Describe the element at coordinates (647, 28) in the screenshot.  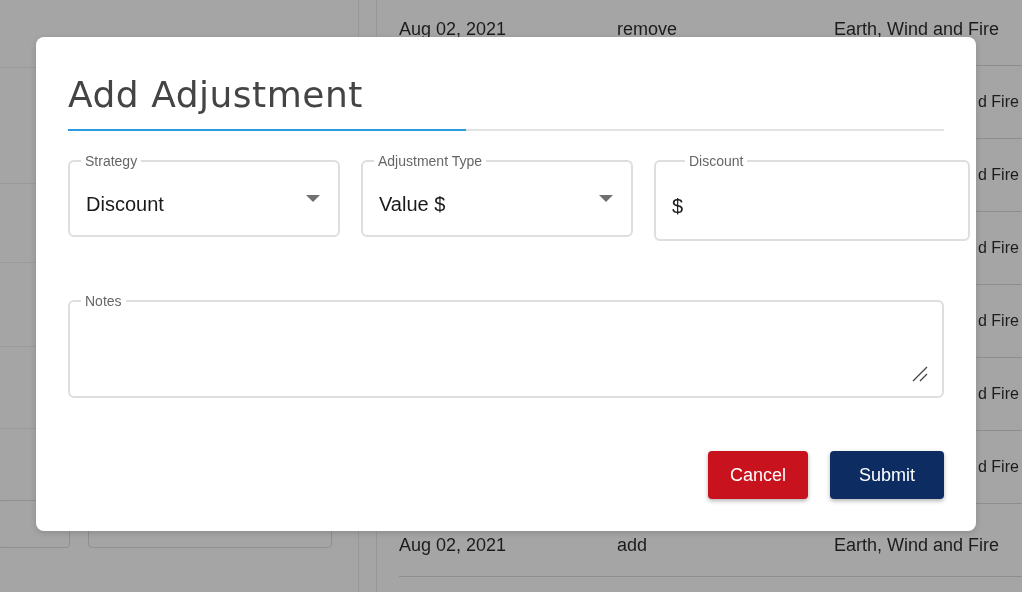
I see `table-cell: remove` at that location.